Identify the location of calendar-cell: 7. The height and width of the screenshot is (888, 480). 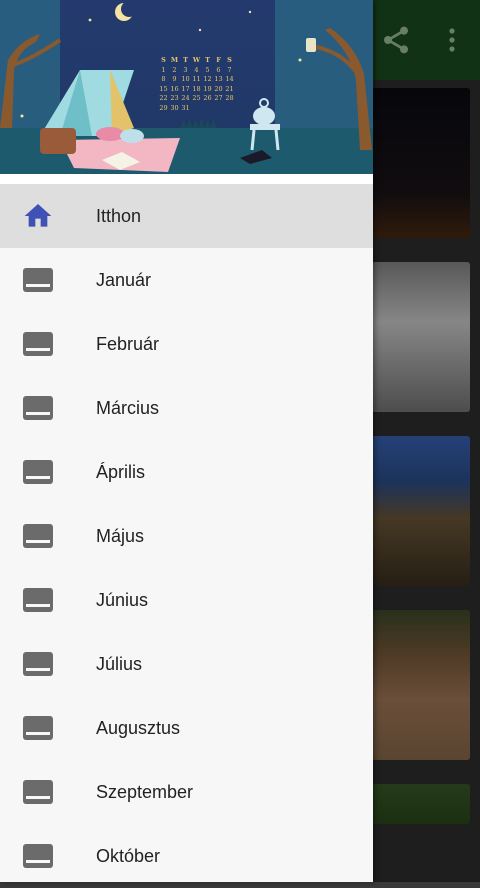
(229, 69).